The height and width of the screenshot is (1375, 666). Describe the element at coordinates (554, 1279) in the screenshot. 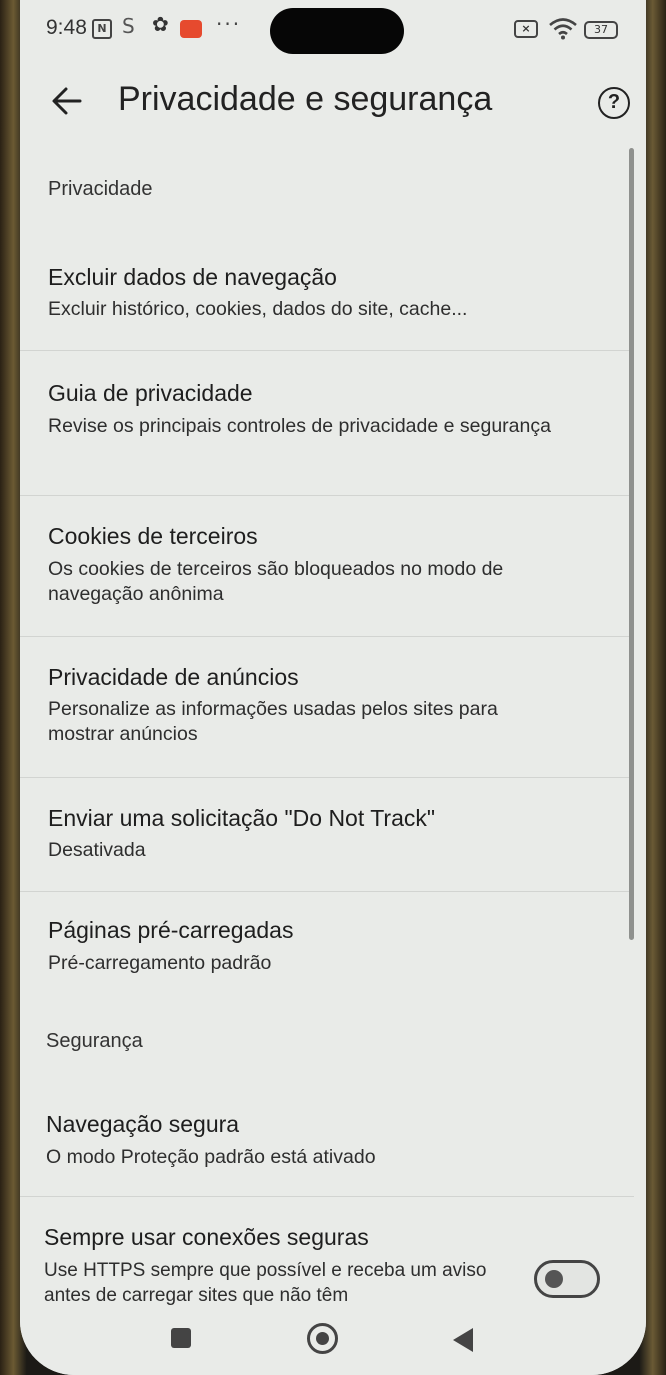

I see `toggle-knob` at that location.